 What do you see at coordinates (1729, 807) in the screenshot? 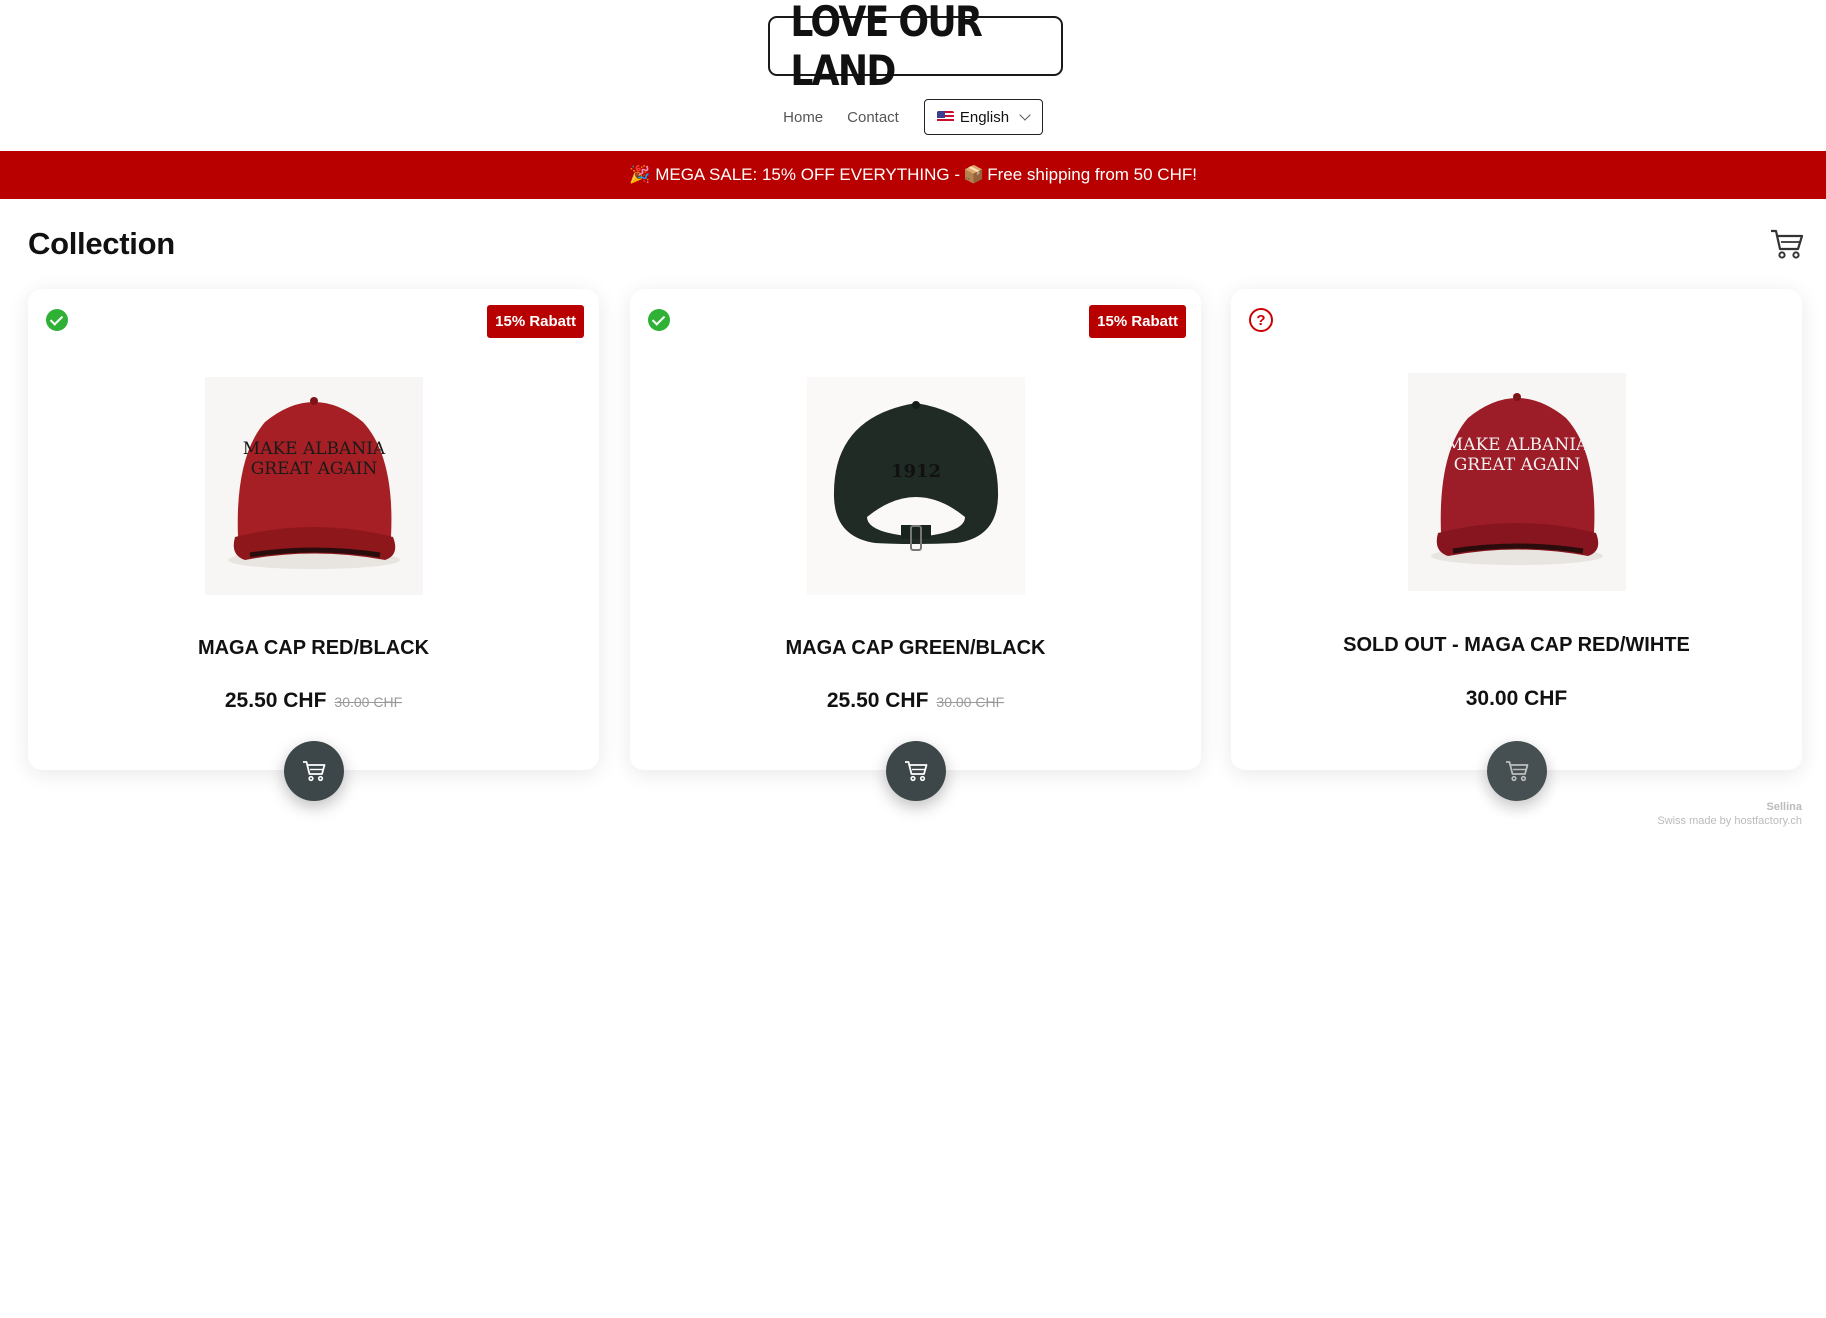
I see `footer-brand: Sellina` at bounding box center [1729, 807].